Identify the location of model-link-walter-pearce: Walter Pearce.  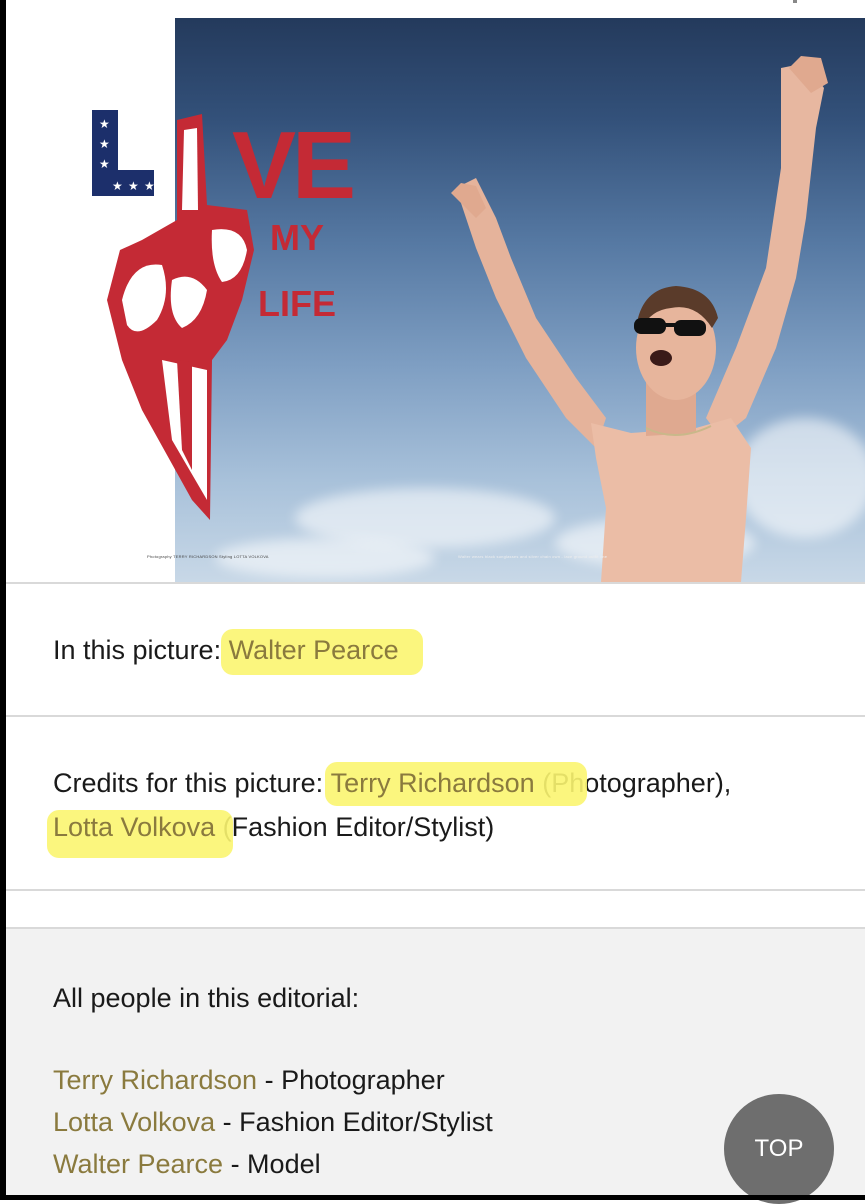
(321, 652).